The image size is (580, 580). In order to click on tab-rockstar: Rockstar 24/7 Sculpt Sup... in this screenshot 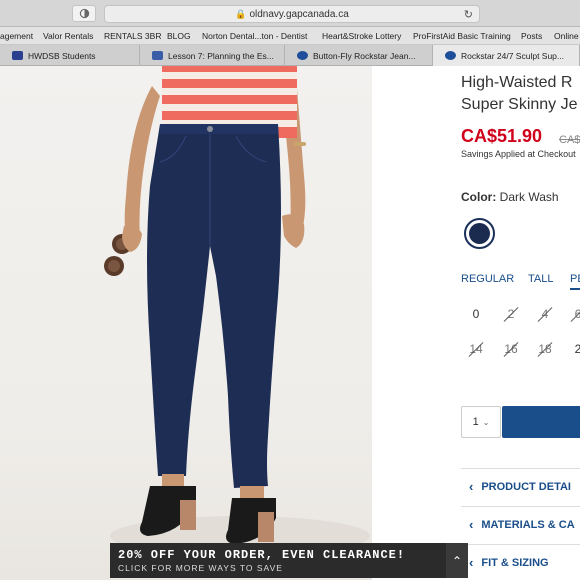, I will do `click(506, 55)`.